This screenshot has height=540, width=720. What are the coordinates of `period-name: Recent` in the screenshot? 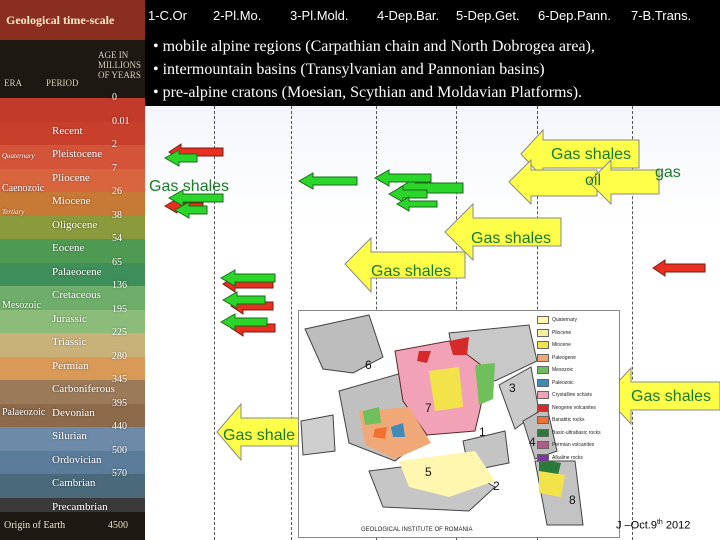 It's located at (67, 130).